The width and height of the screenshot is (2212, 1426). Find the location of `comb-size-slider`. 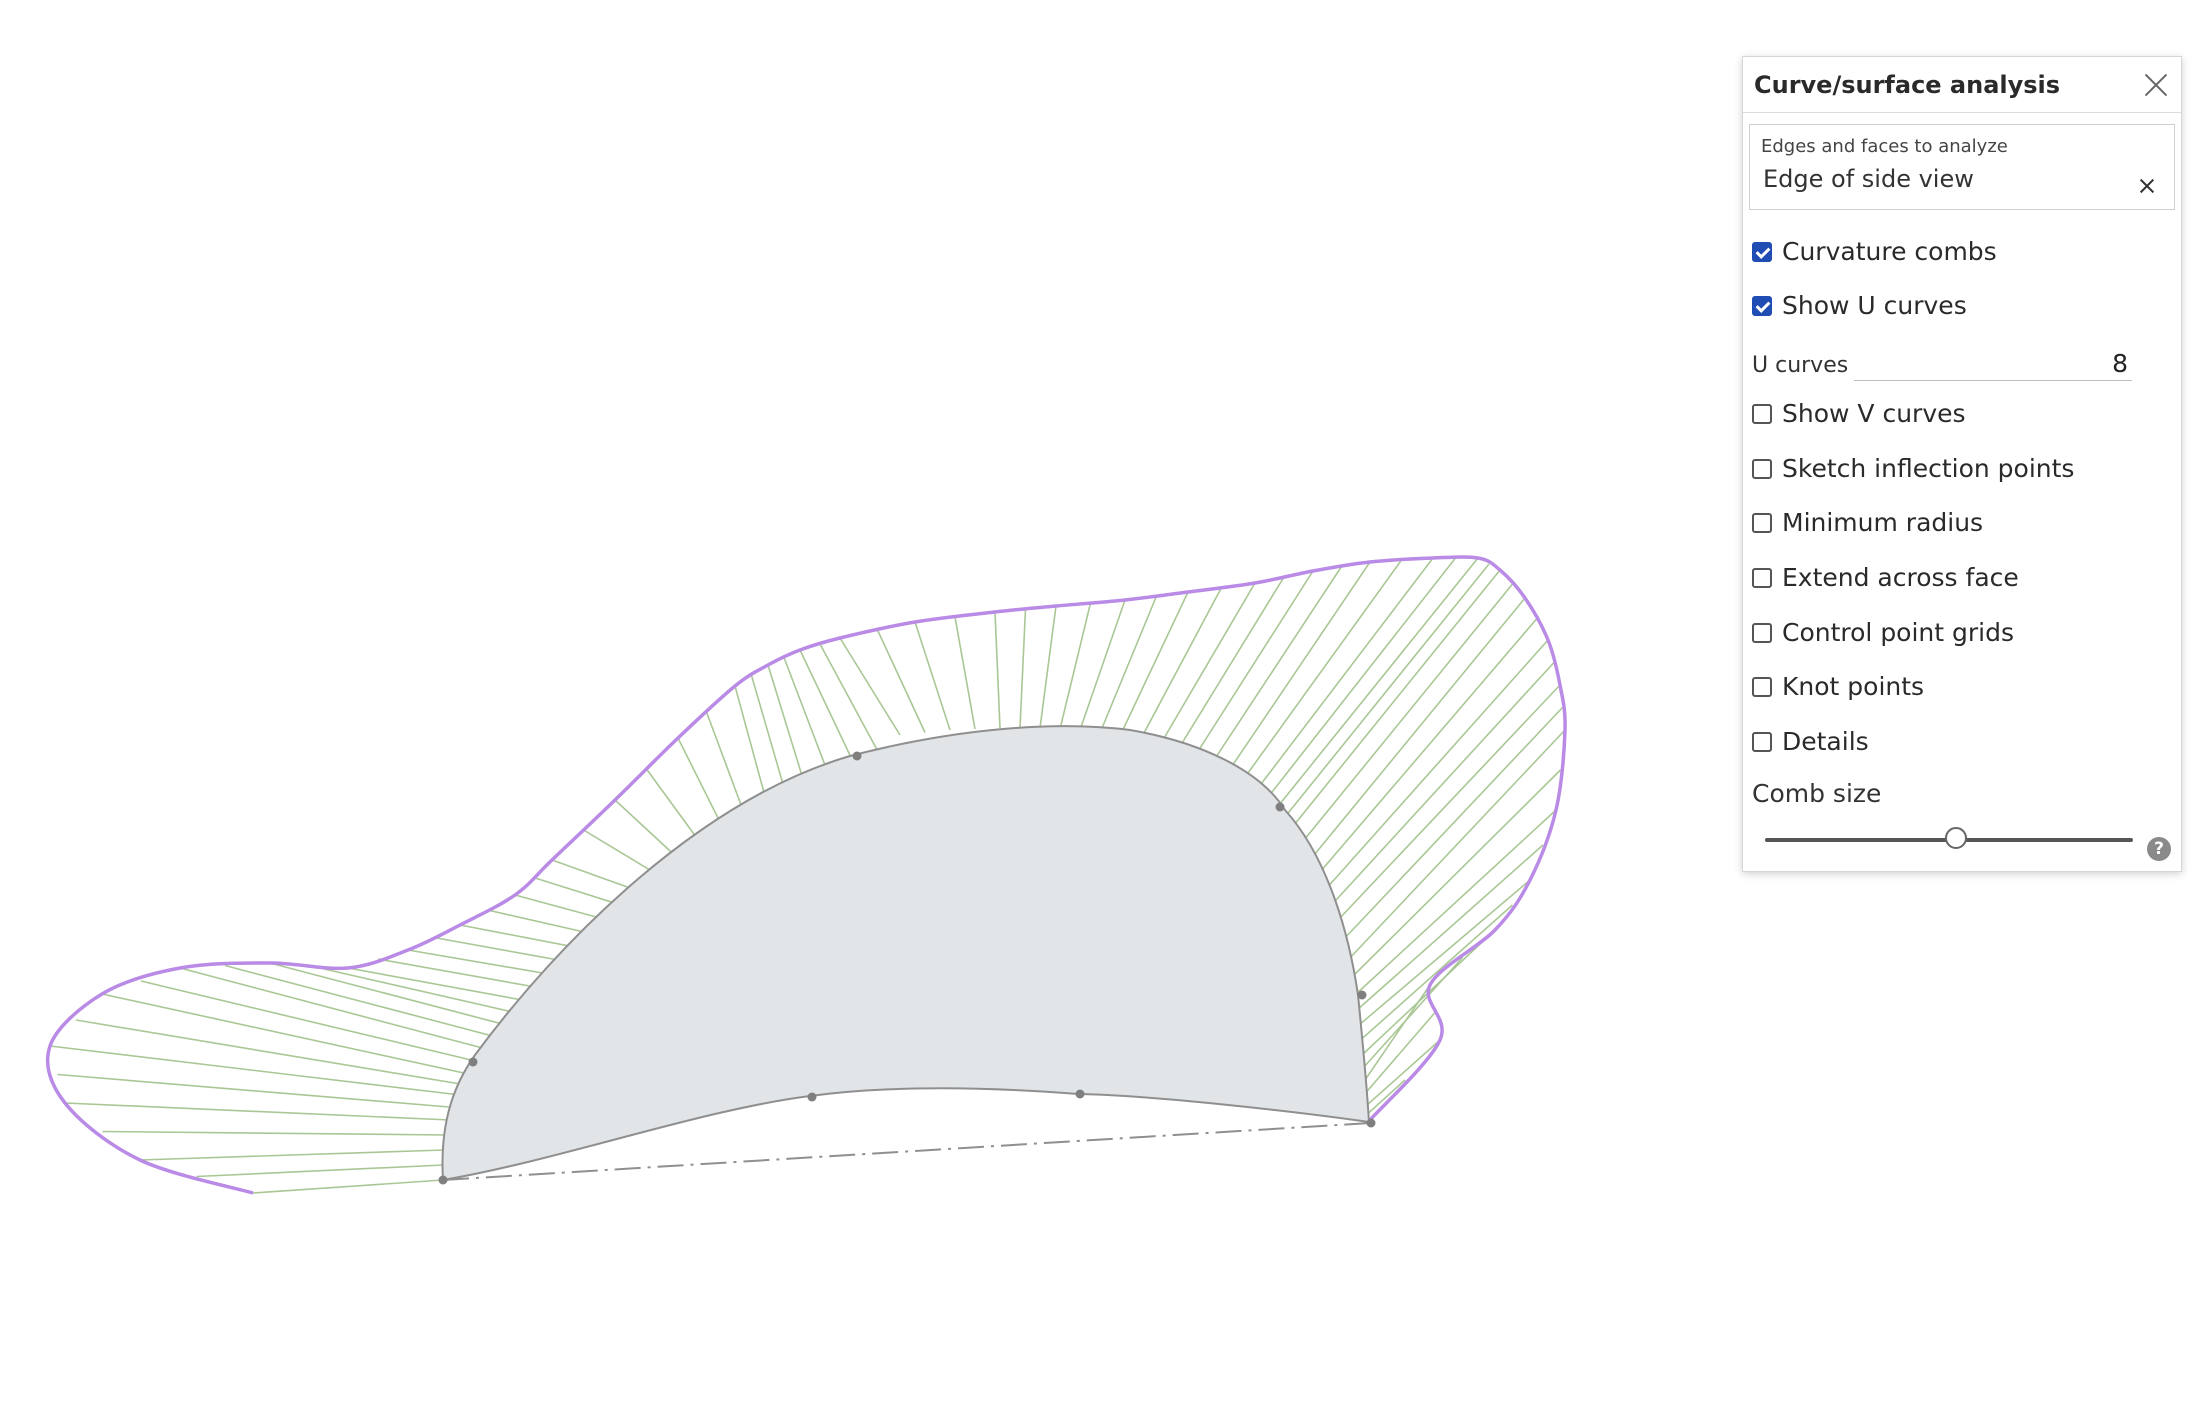

comb-size-slider is located at coordinates (1949, 840).